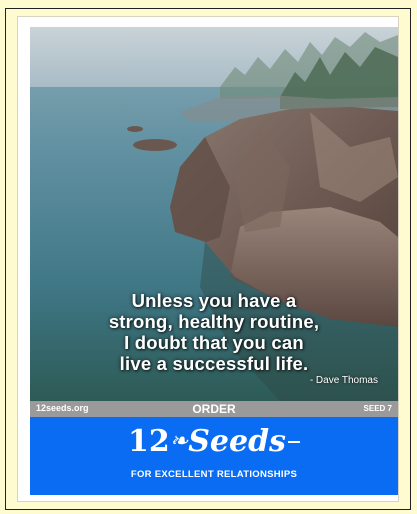 This screenshot has width=417, height=514. Describe the element at coordinates (214, 342) in the screenshot. I see `quote-line: I doubt that you can` at that location.